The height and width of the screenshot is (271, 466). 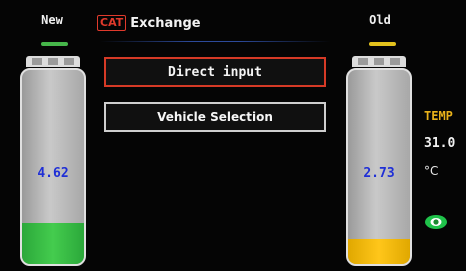 What do you see at coordinates (379, 251) in the screenshot?
I see `old-battery-fill` at bounding box center [379, 251].